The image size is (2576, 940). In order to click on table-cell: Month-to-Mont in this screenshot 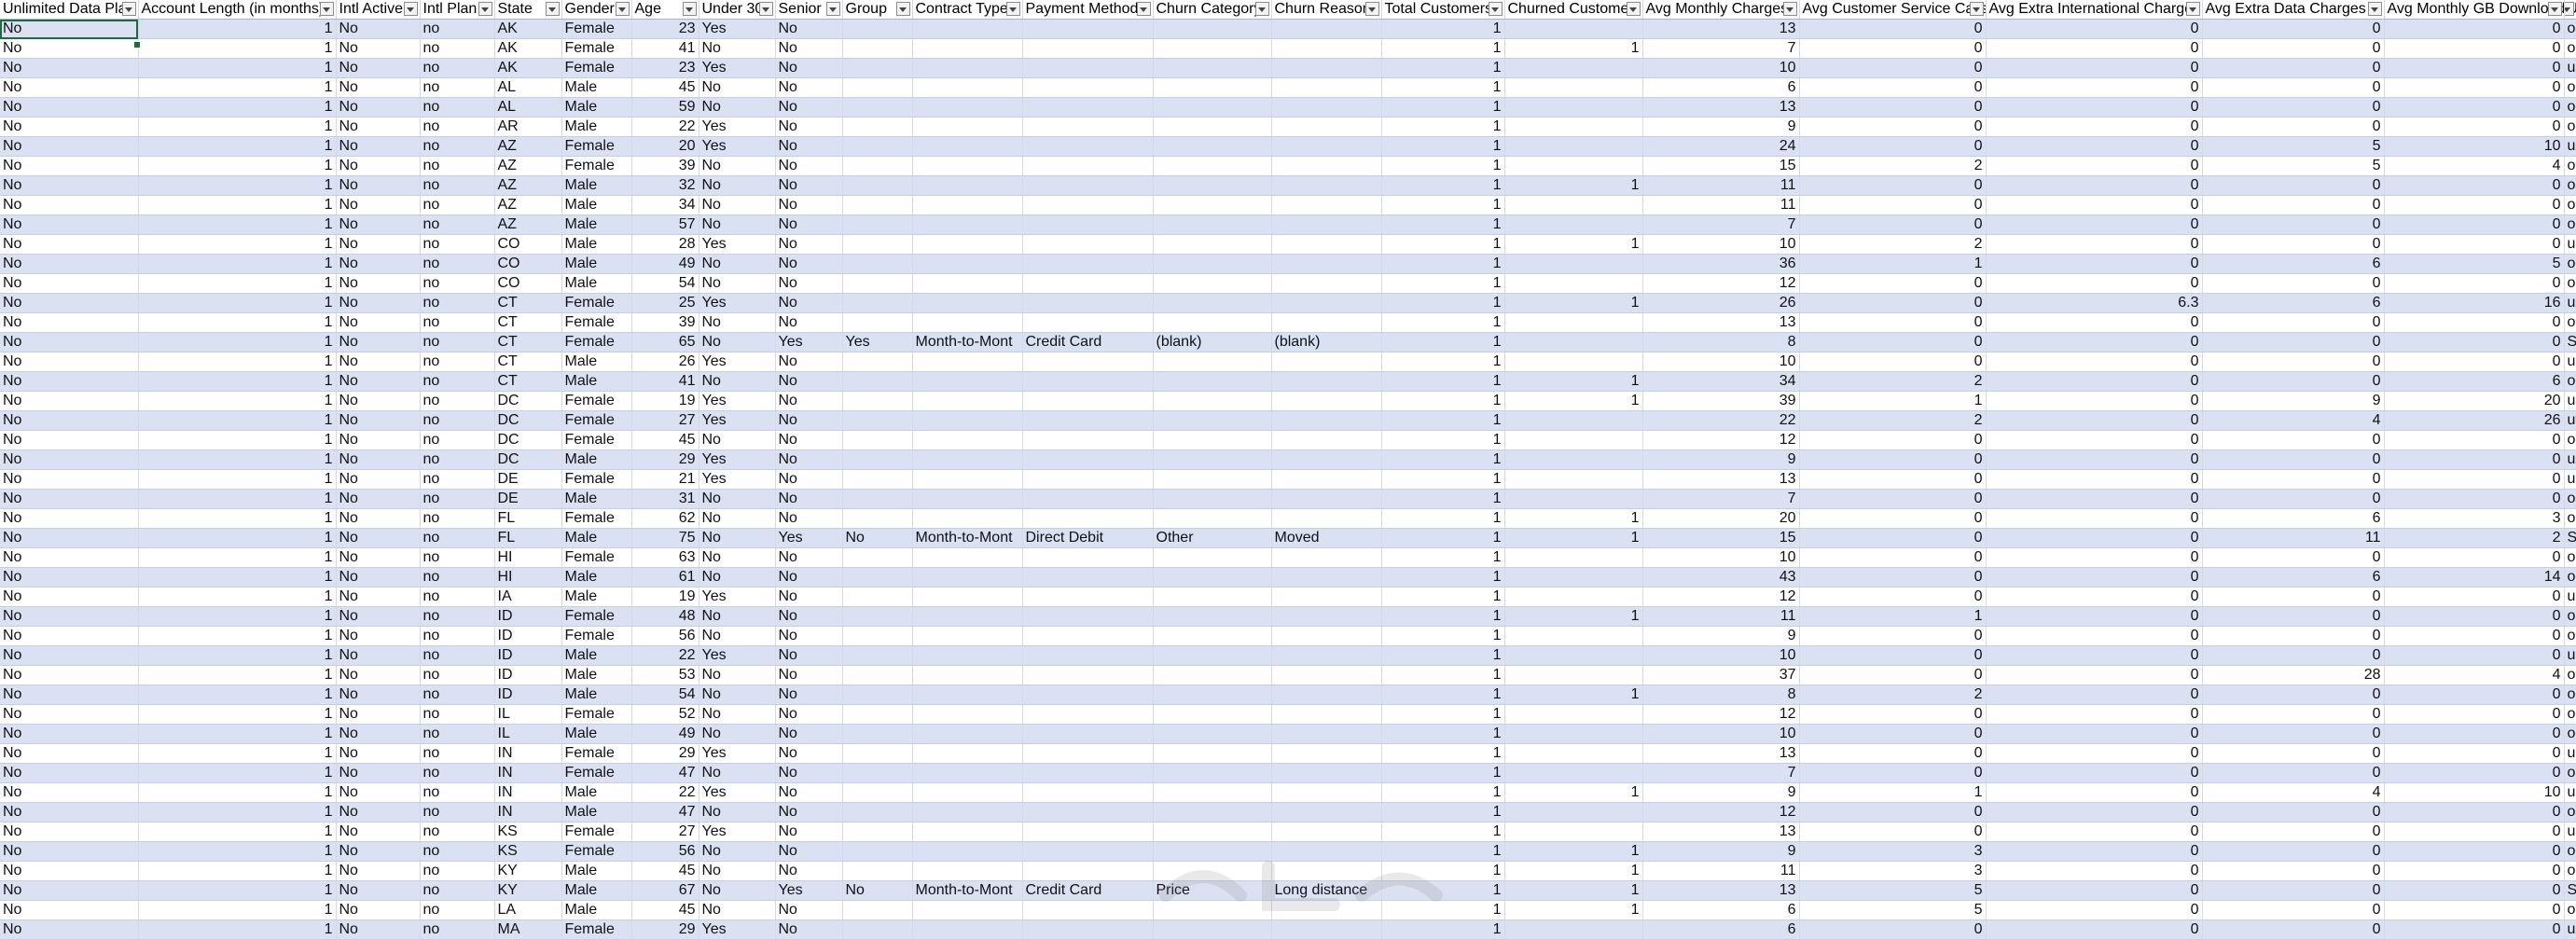, I will do `click(967, 538)`.